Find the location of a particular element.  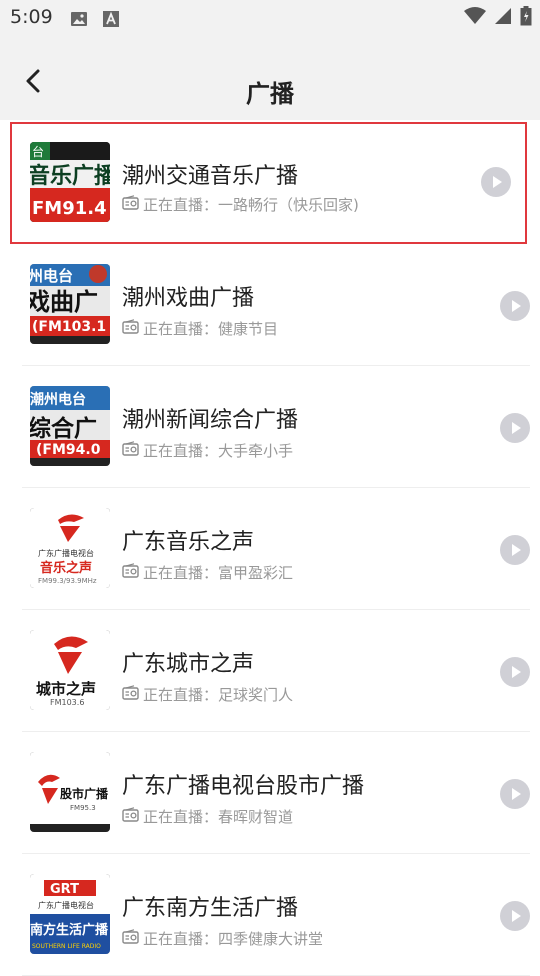

svg-text: 南方生活广播 is located at coordinates (69, 930).